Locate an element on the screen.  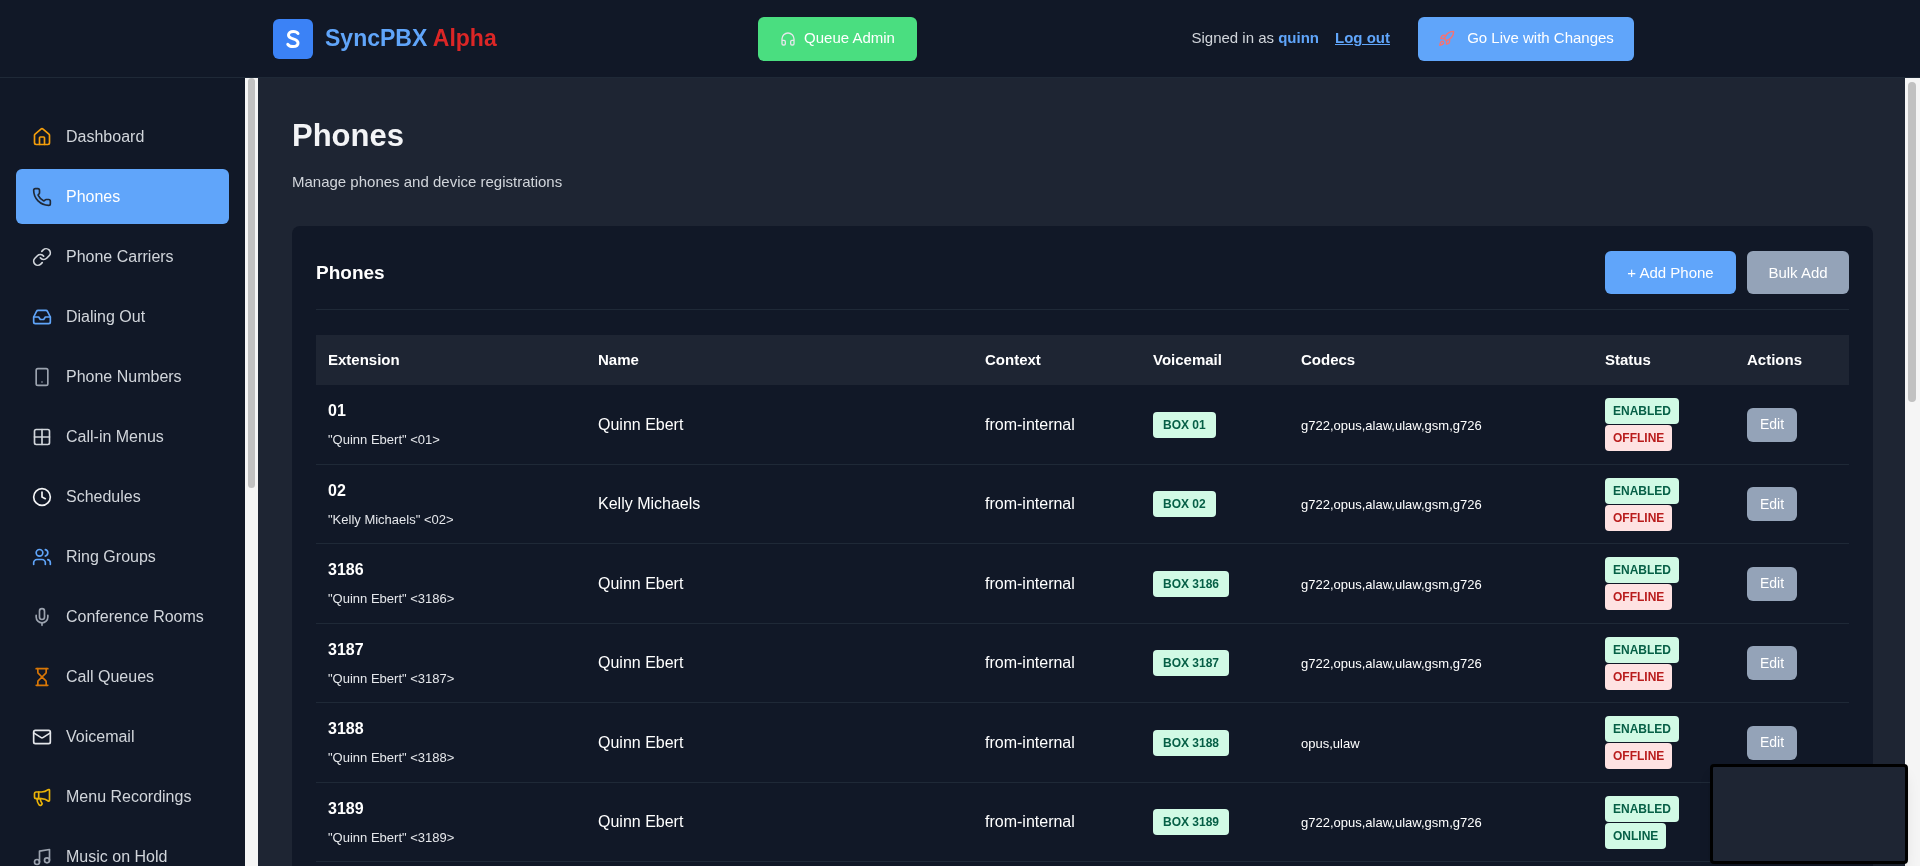
extension-number: 3188 is located at coordinates (346, 729).